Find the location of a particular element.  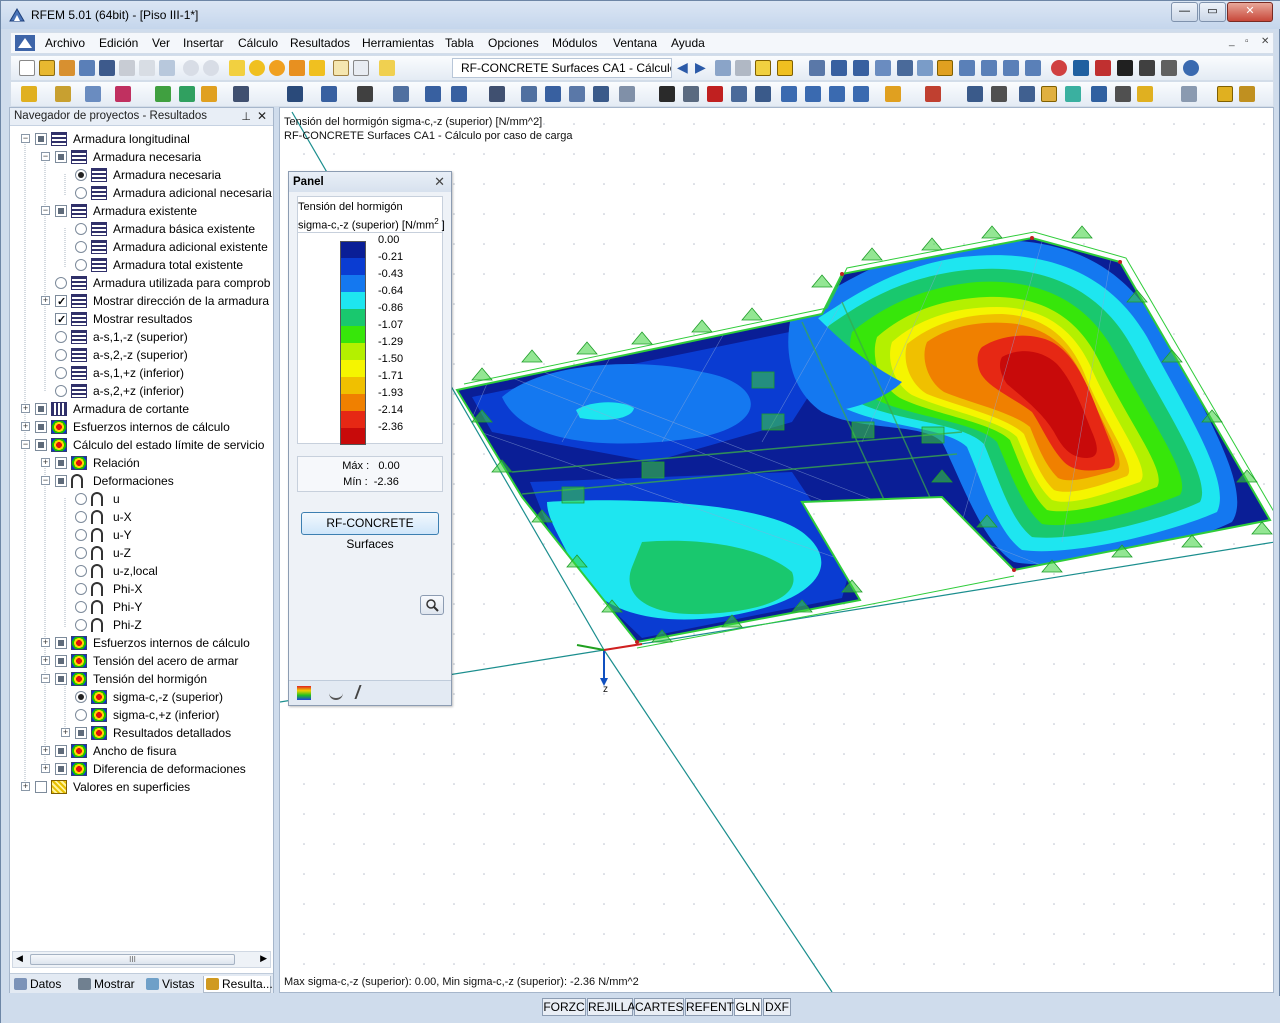

tree-item: a-s,1,+z (inferior) is located at coordinates (141, 373).